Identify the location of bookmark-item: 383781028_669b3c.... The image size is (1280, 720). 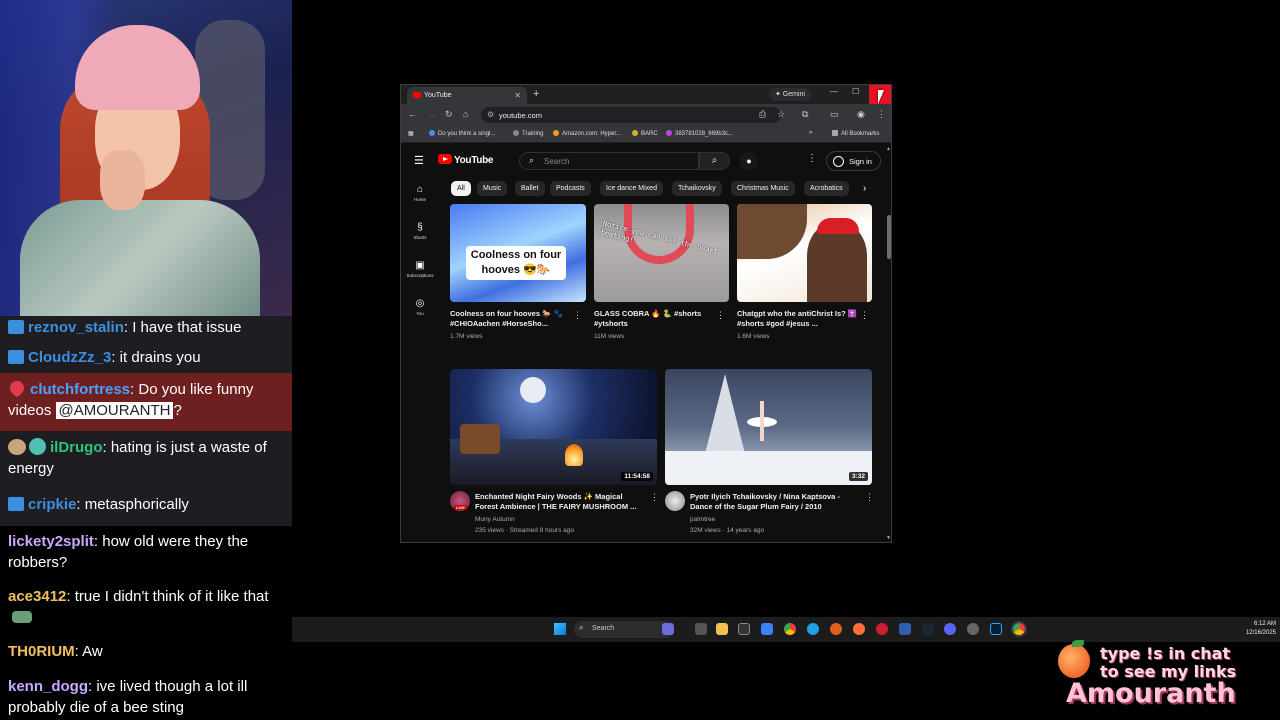
(699, 133).